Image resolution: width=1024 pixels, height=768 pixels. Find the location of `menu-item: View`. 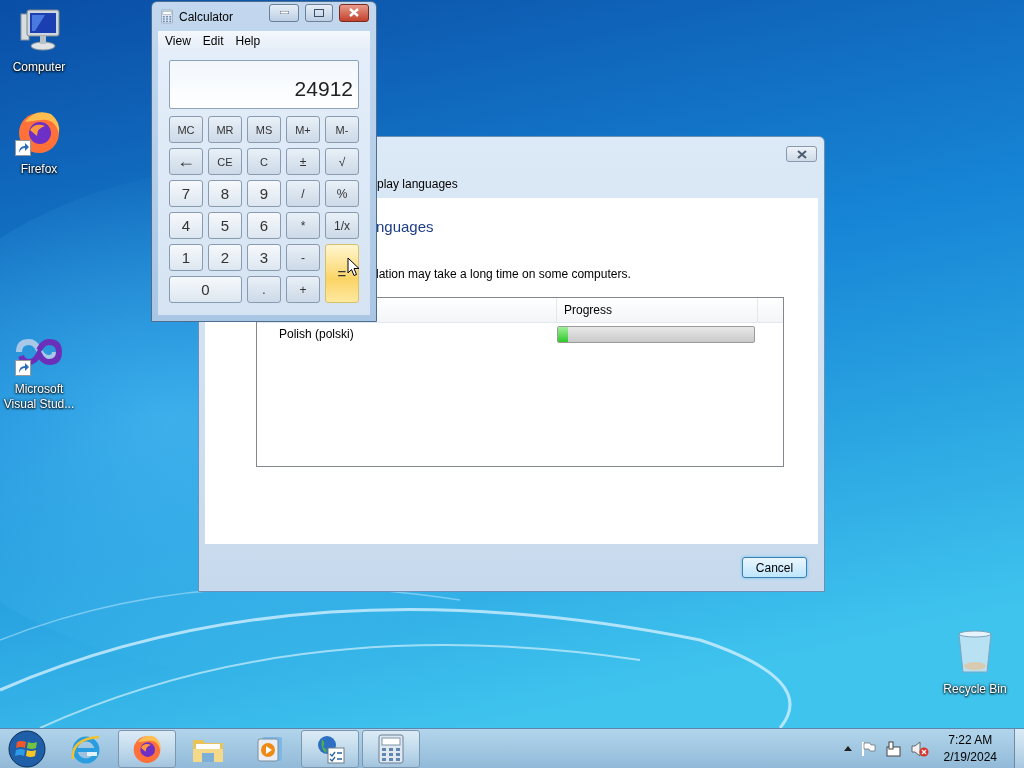

menu-item: View is located at coordinates (178, 41).